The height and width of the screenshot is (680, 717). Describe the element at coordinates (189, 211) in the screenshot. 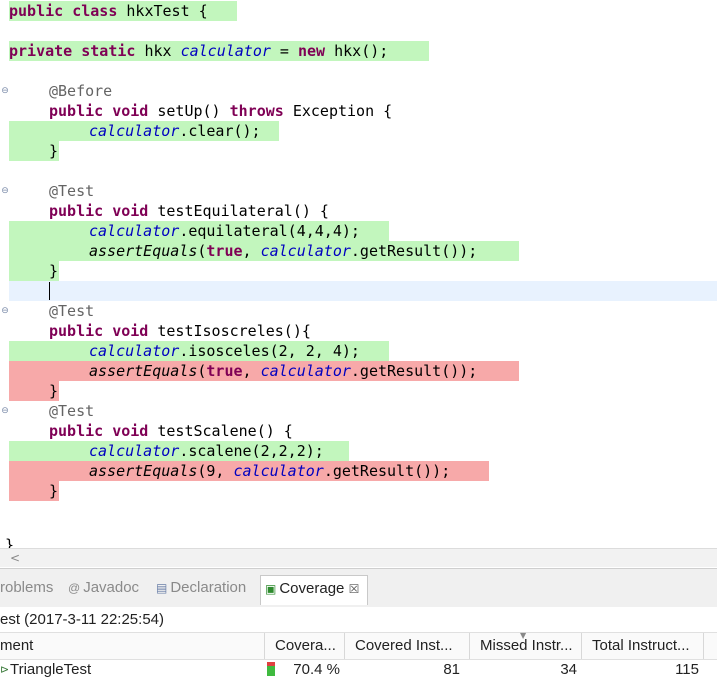

I see `code-line-method-equilateral: public void testEquilateral() {` at that location.